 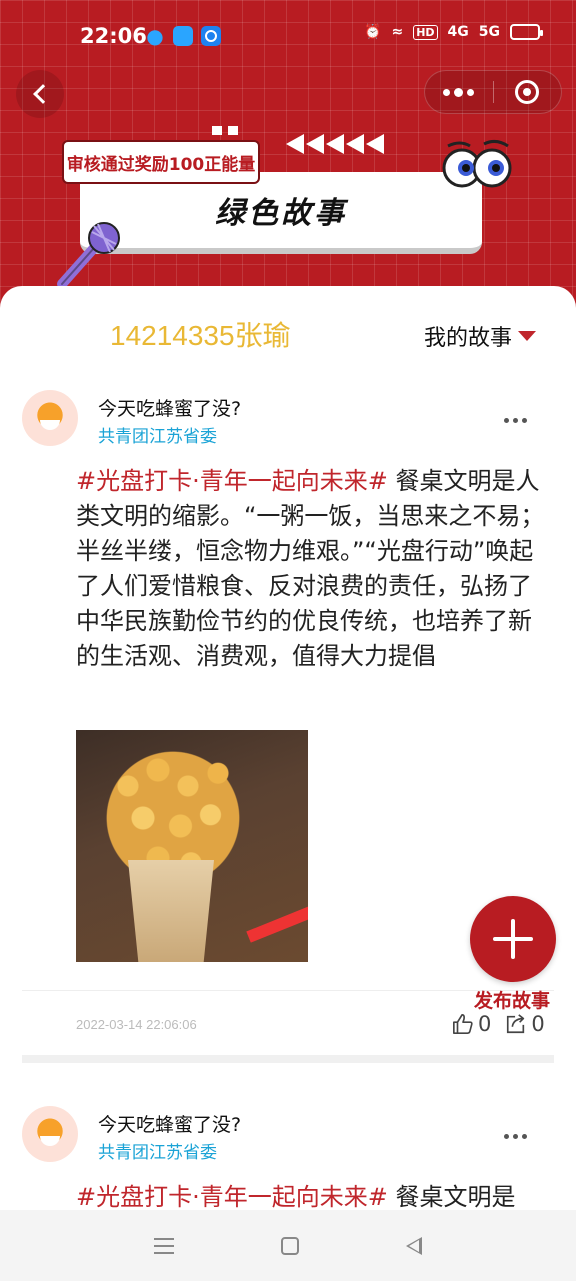 What do you see at coordinates (288, 1059) in the screenshot?
I see `section-separator` at bounding box center [288, 1059].